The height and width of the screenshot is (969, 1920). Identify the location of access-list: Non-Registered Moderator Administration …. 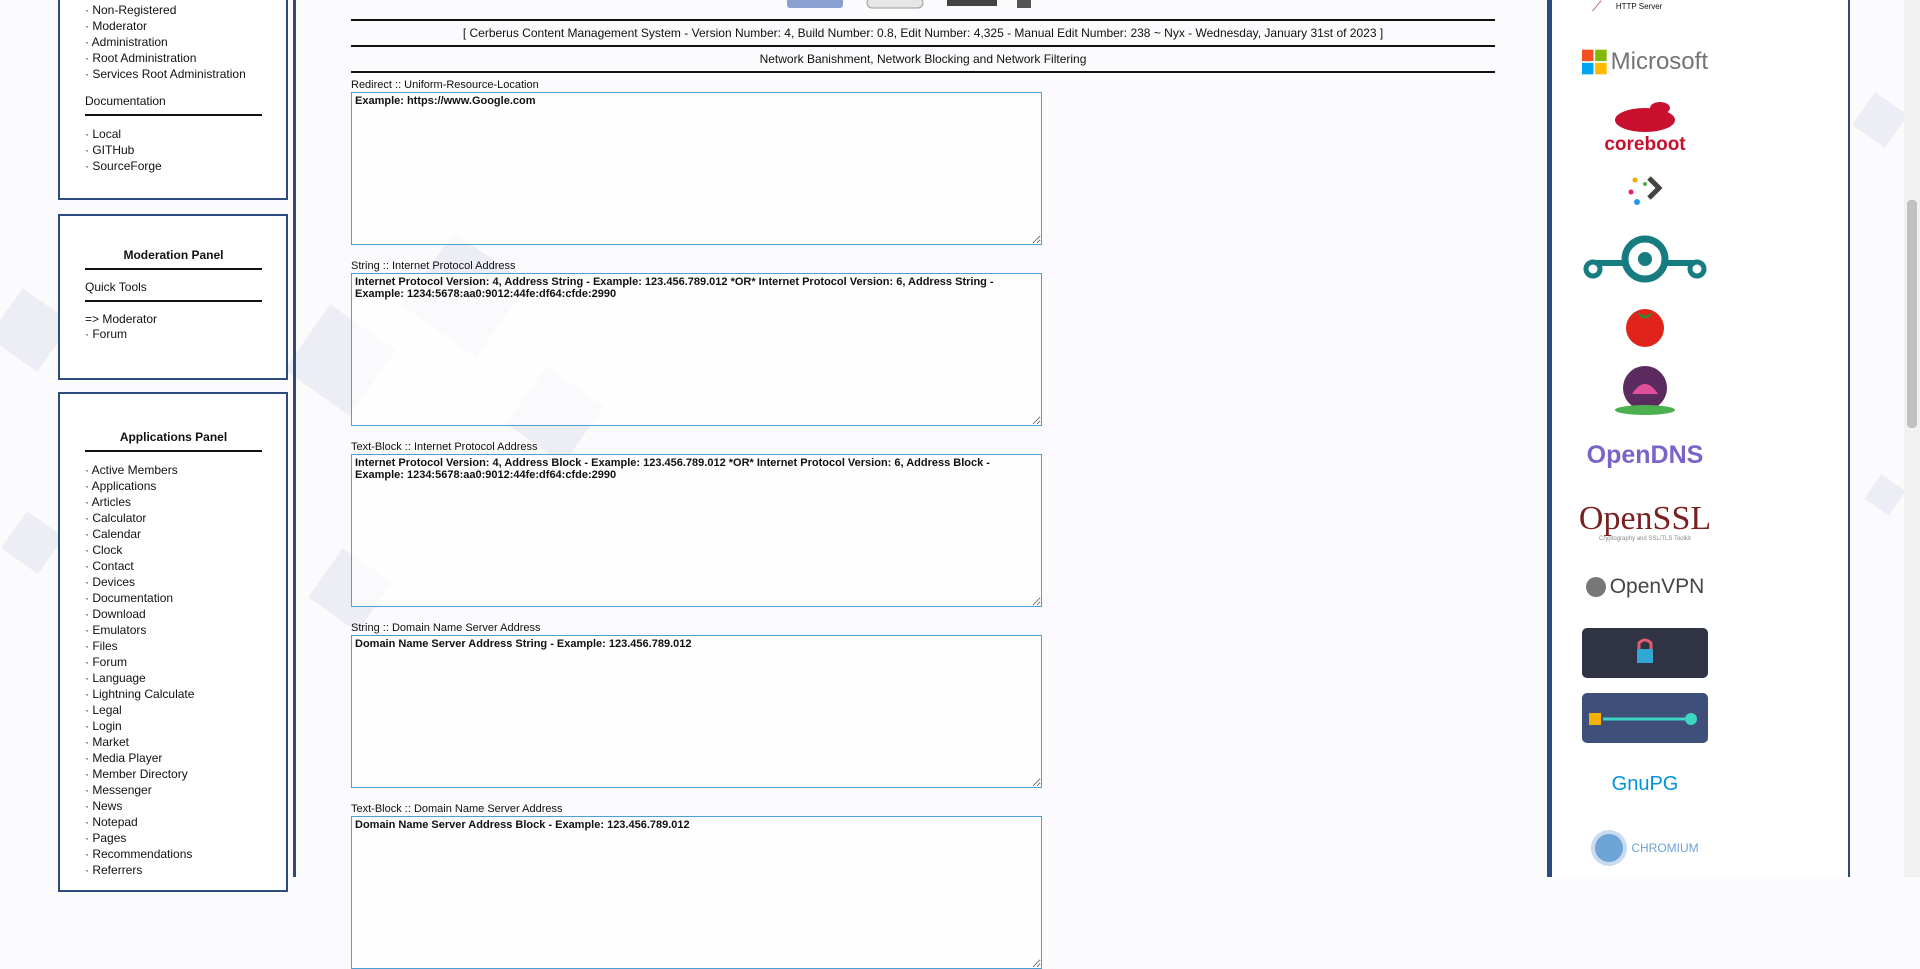
(173, 42).